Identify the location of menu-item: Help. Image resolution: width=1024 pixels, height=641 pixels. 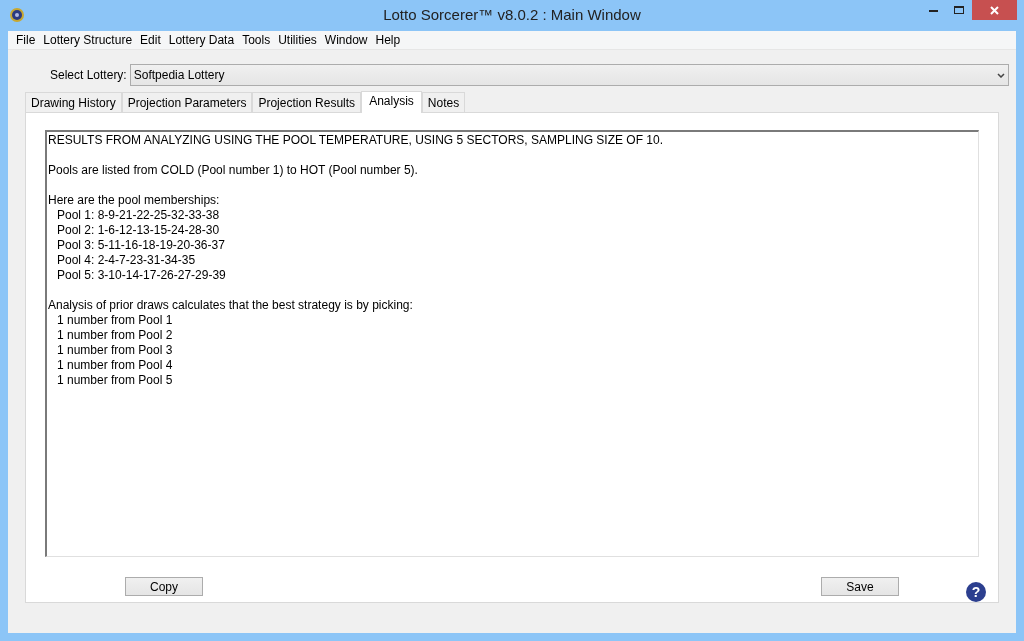
(388, 40).